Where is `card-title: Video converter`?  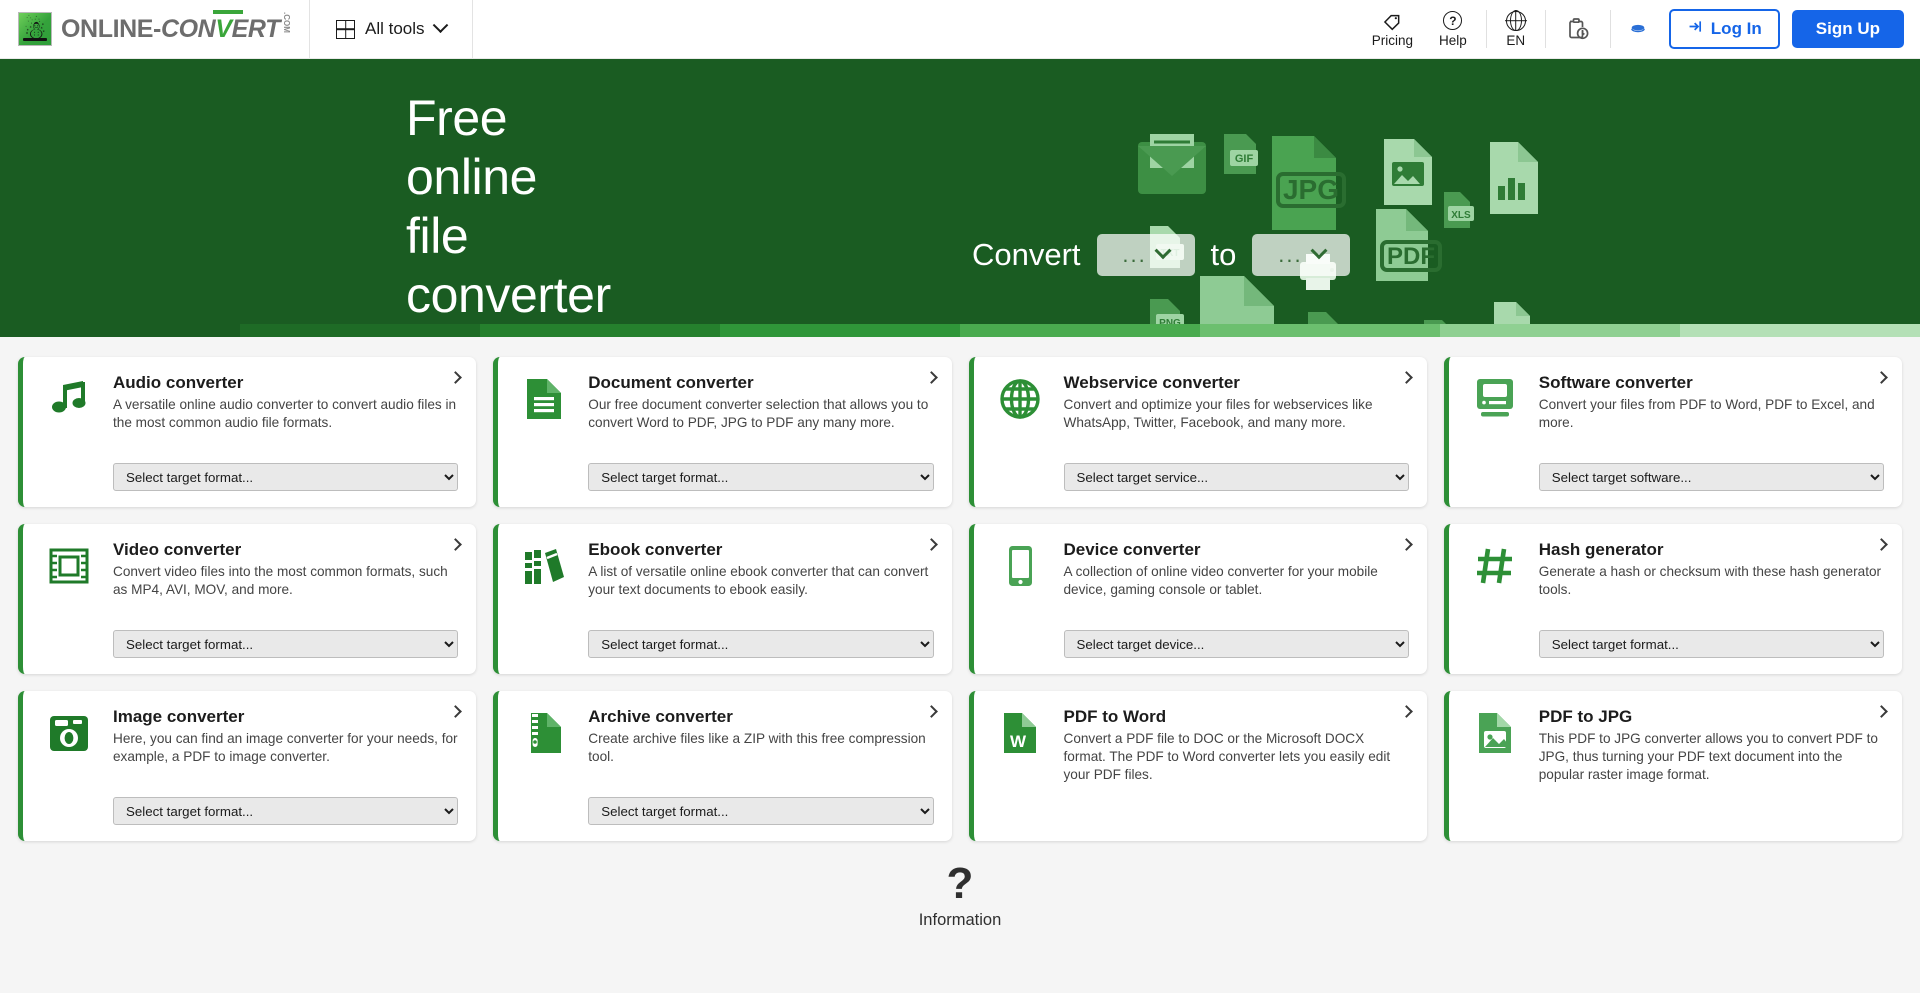 card-title: Video converter is located at coordinates (177, 549).